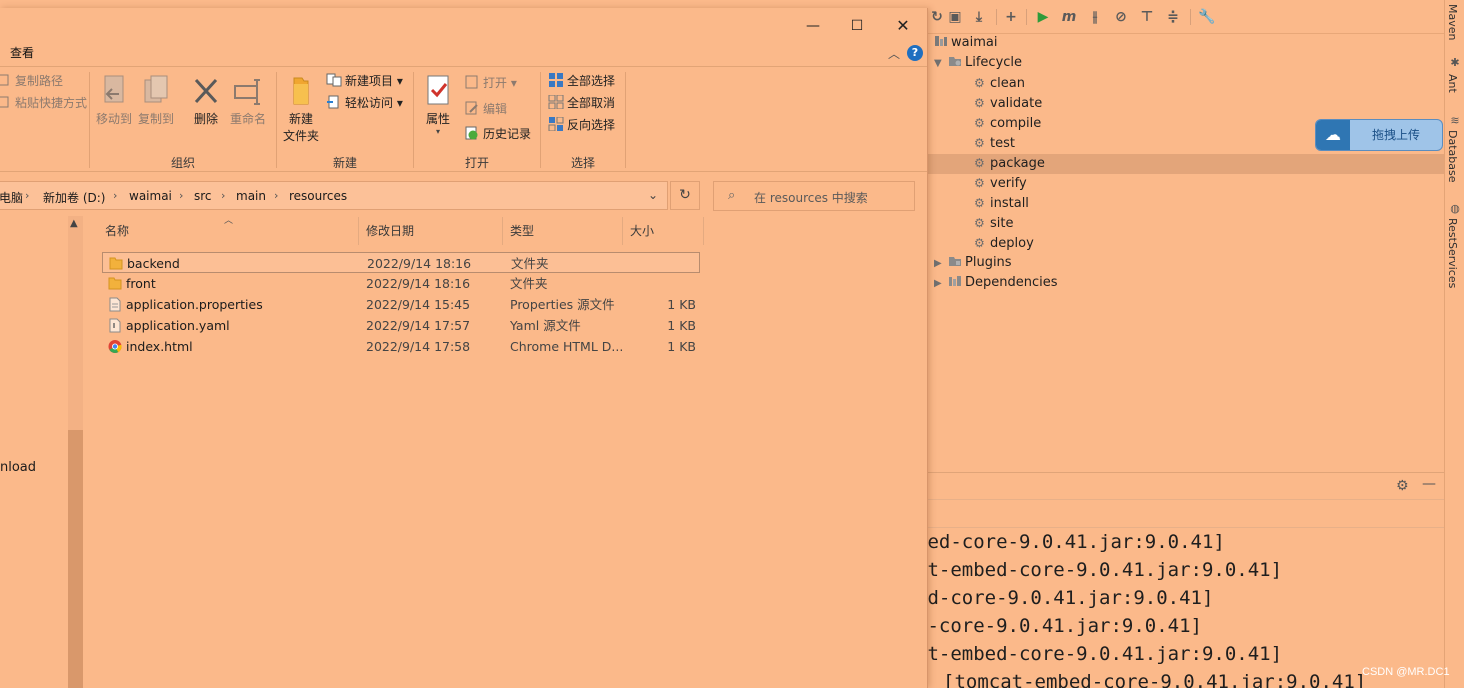 This screenshot has width=1464, height=688. I want to click on goal-deploy: ⚙ deploy, so click(1004, 243).